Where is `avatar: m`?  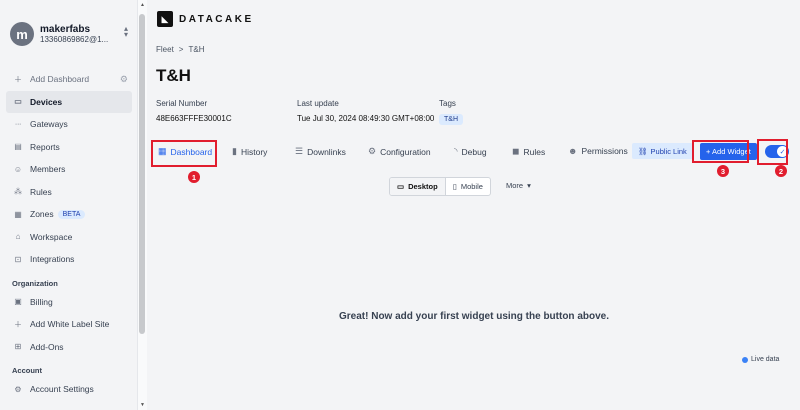
avatar: m is located at coordinates (22, 34).